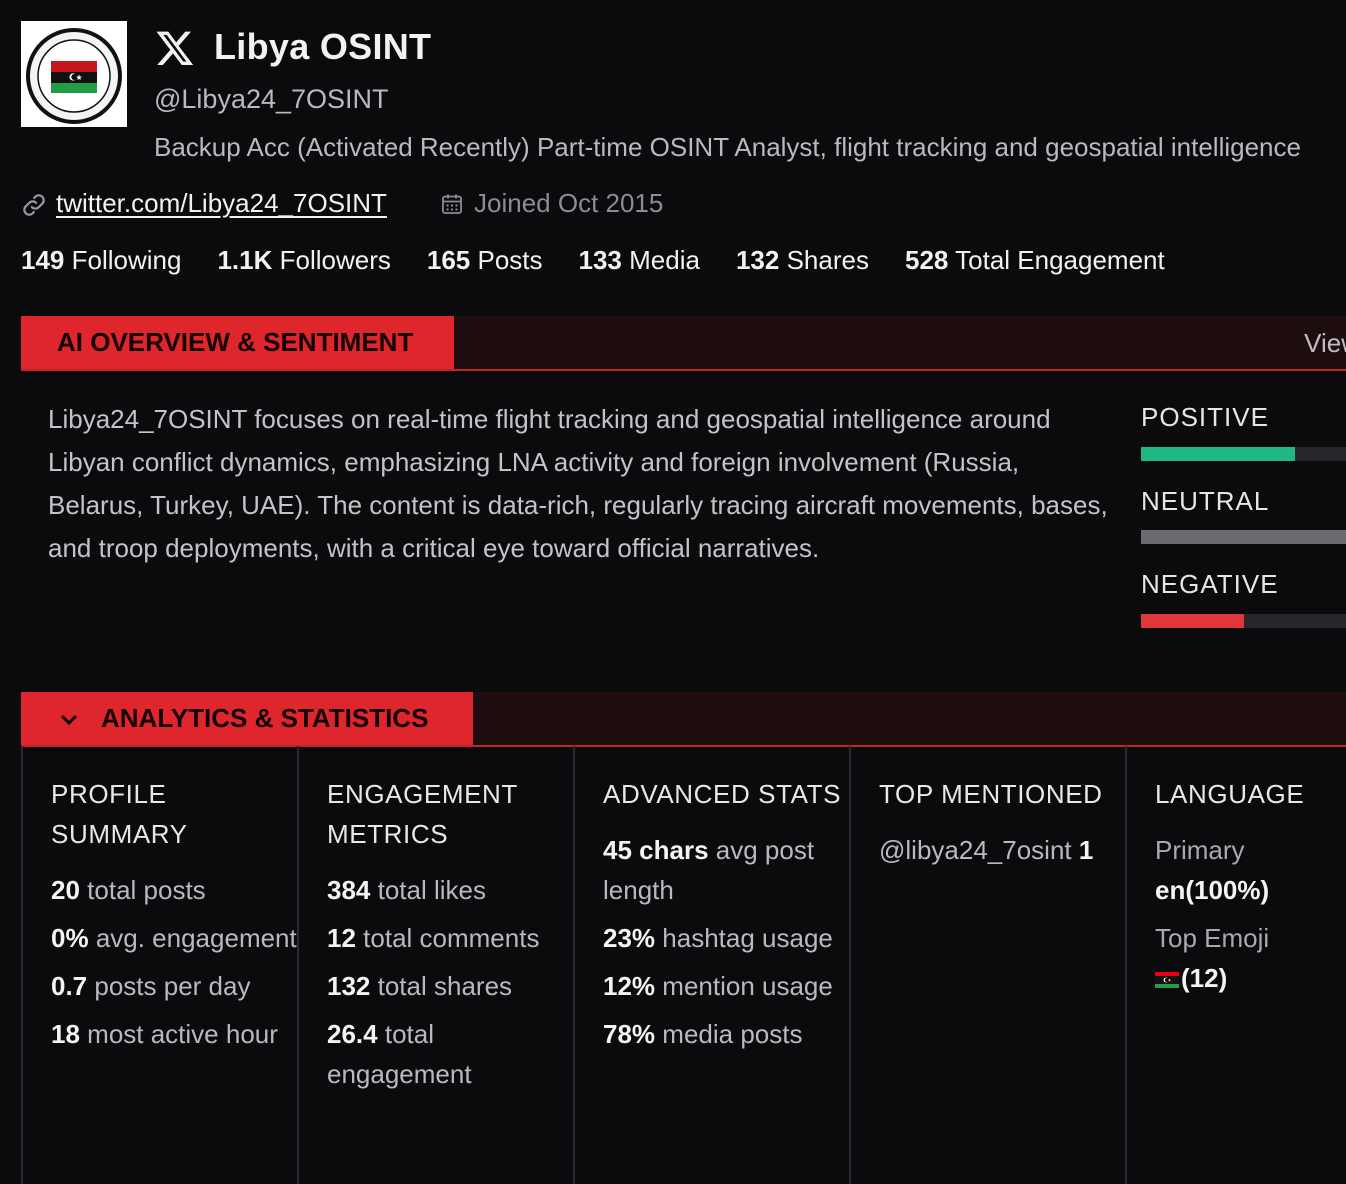 The width and height of the screenshot is (1346, 1184). I want to click on stat-total-engagement: 528 Total Engagement, so click(1035, 260).